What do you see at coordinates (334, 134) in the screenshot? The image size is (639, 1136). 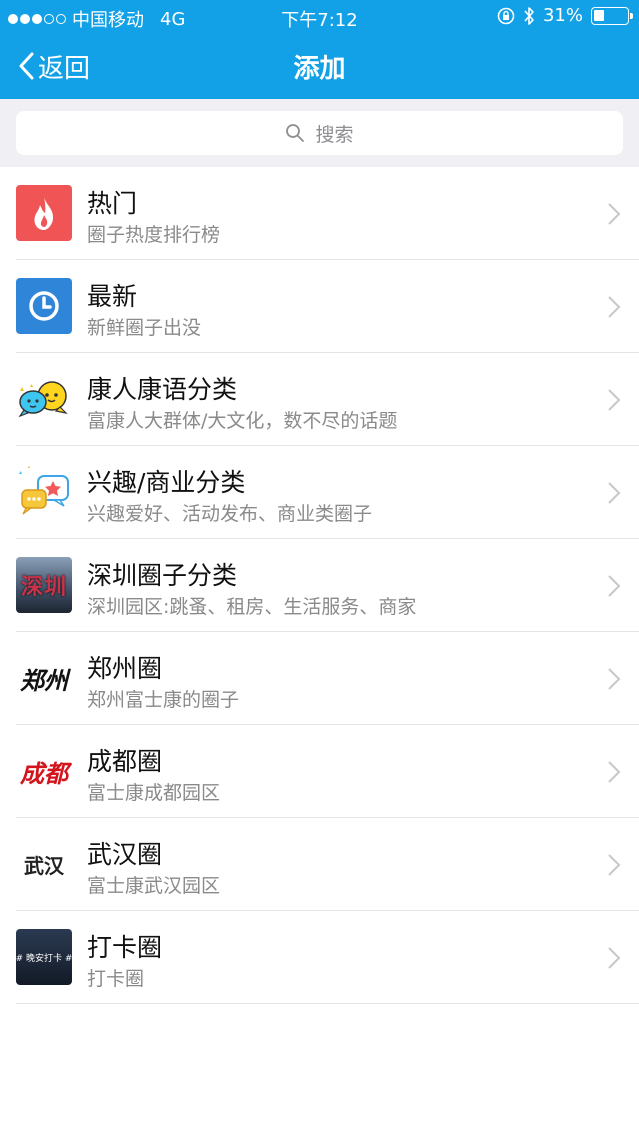 I see `search-placeholder: 搜索` at bounding box center [334, 134].